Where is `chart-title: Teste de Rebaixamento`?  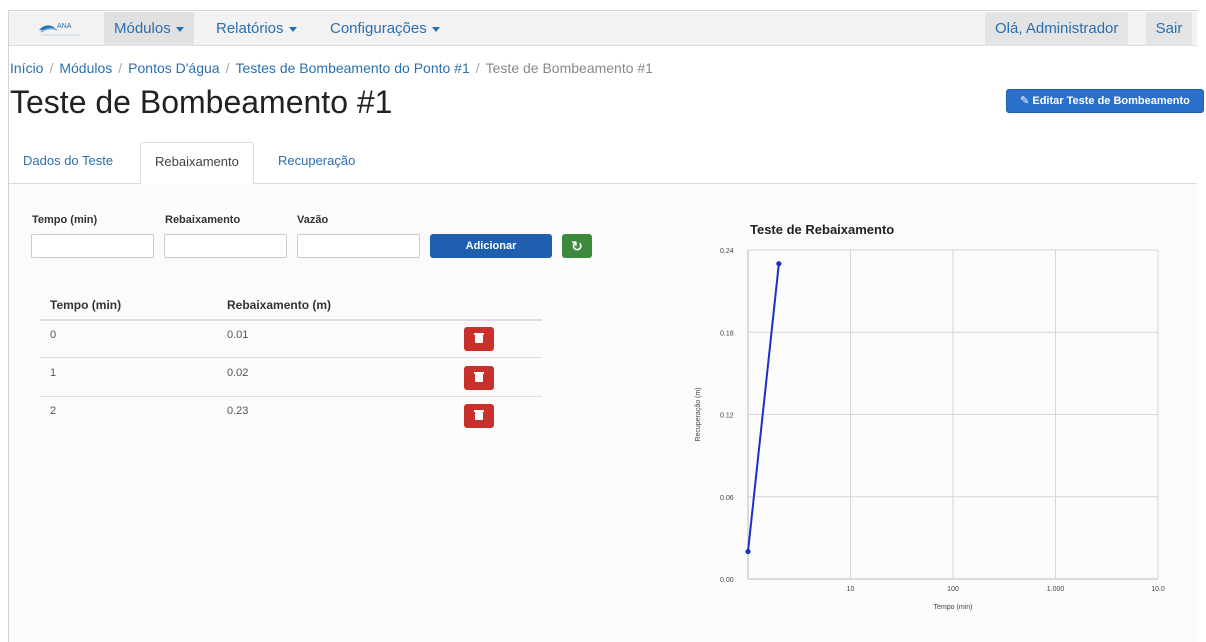 chart-title: Teste de Rebaixamento is located at coordinates (822, 229).